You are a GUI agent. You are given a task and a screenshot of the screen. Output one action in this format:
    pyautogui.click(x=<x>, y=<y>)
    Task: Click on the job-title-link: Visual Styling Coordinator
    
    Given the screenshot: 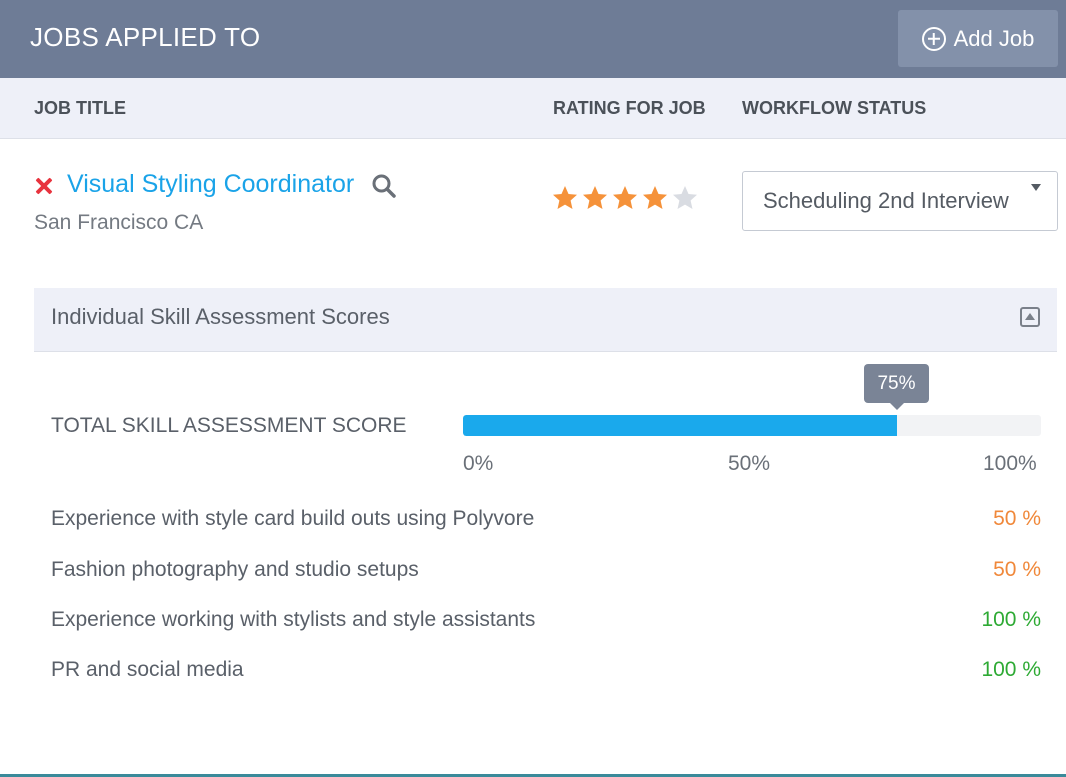 What is the action you would take?
    pyautogui.click(x=210, y=184)
    